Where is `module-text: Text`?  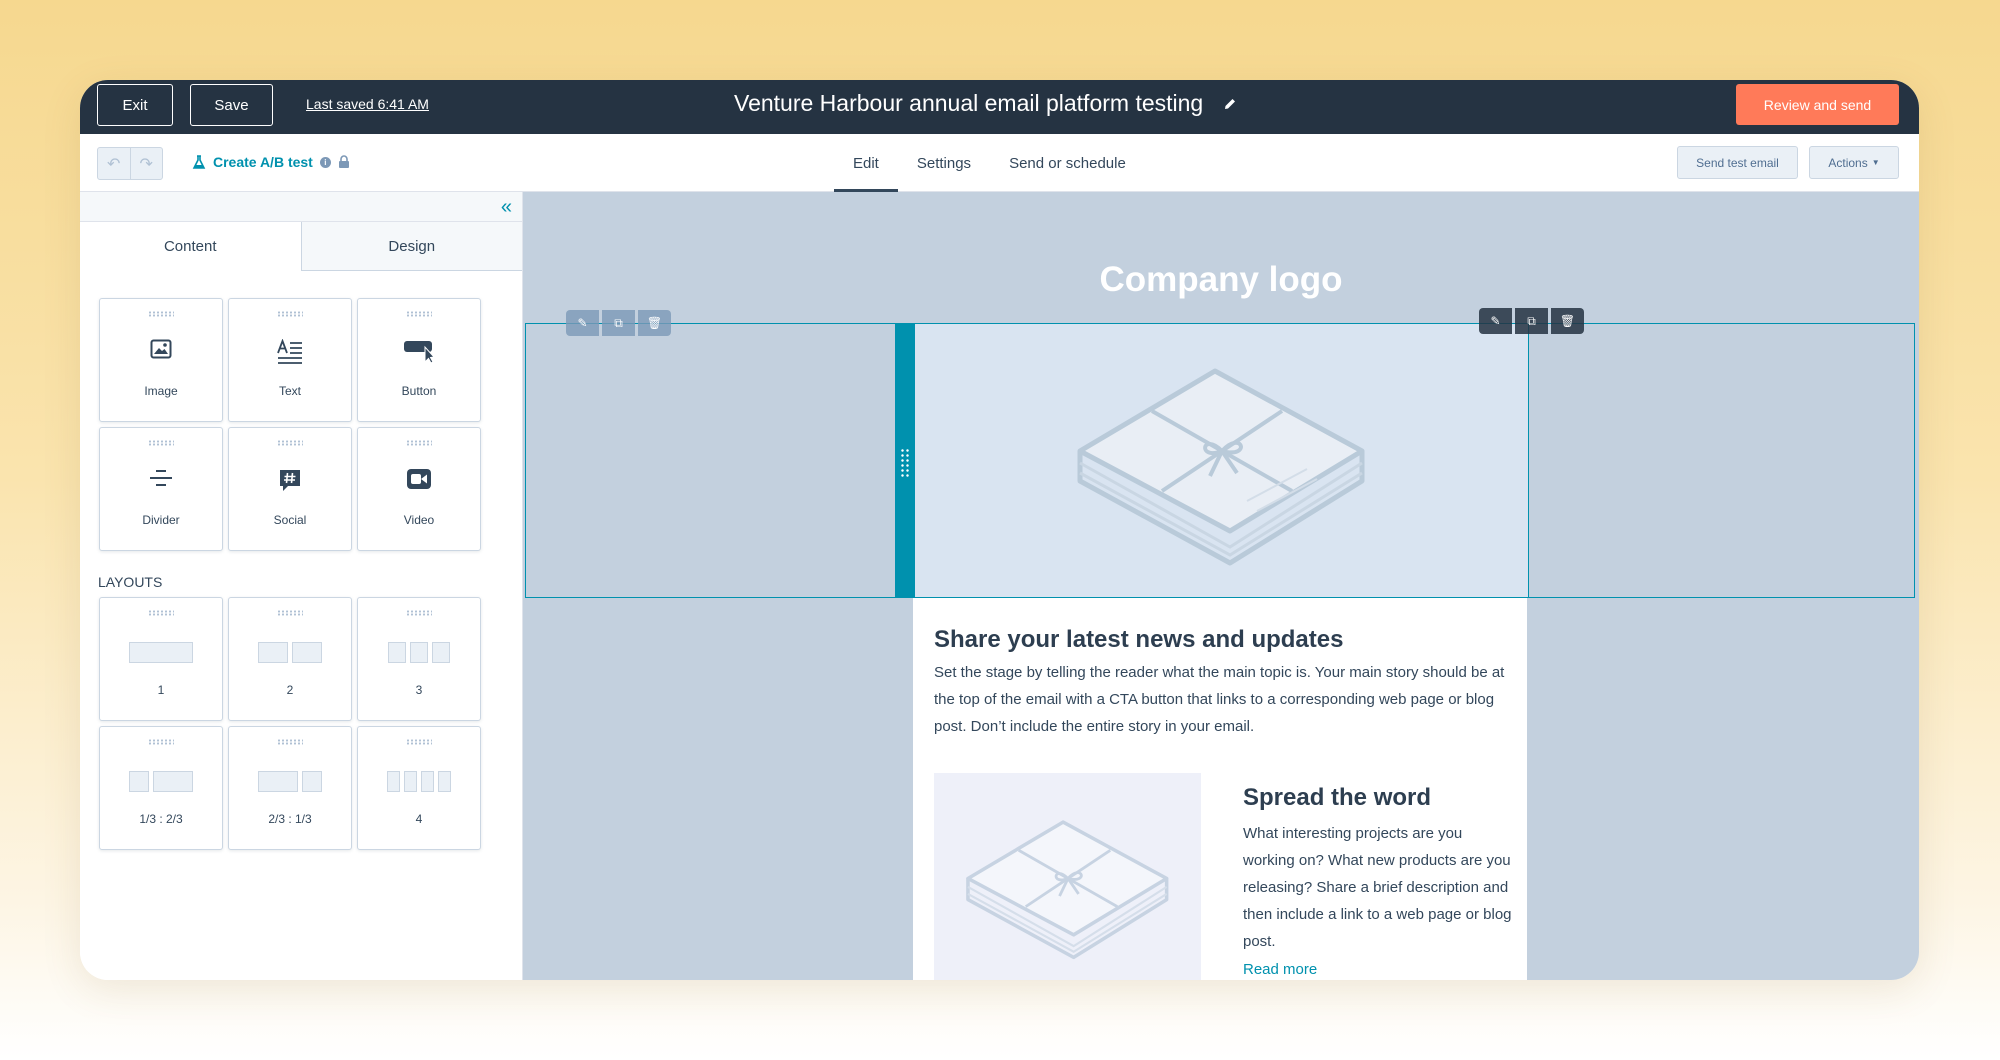 module-text: Text is located at coordinates (290, 360).